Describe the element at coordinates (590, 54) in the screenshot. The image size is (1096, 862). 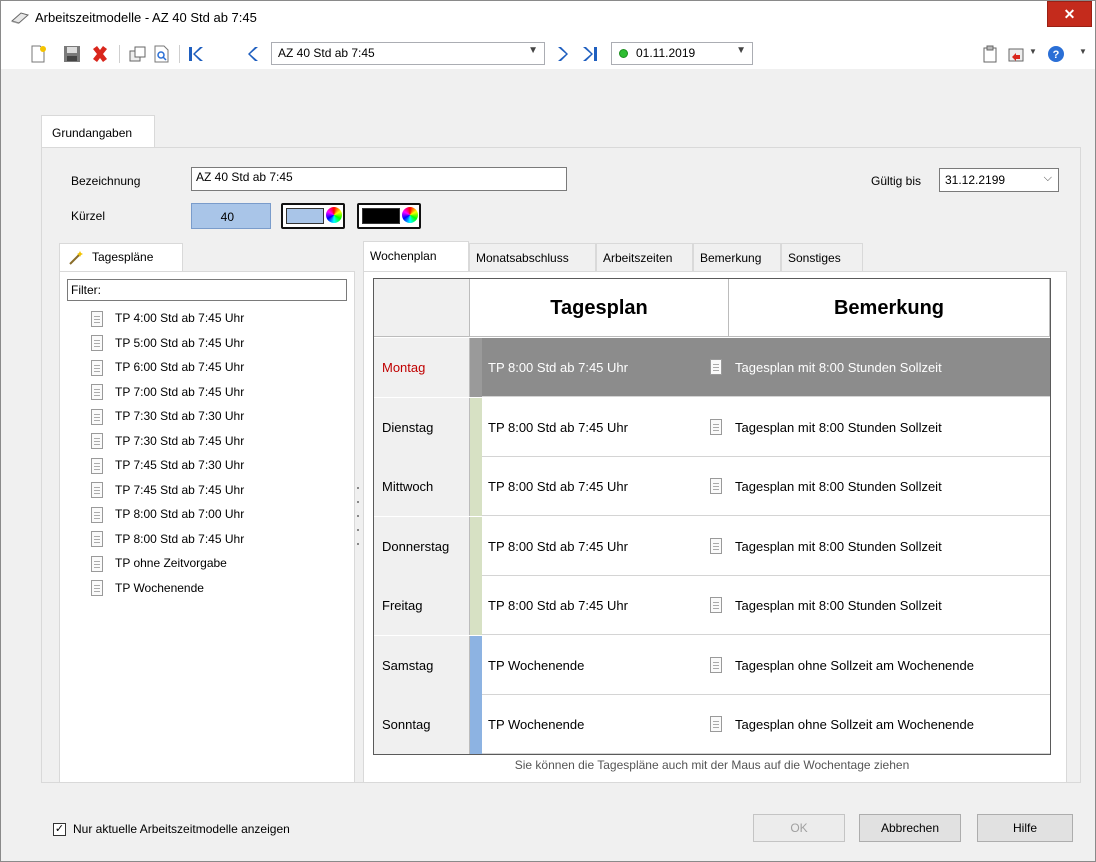
I see `last-record-icon` at that location.